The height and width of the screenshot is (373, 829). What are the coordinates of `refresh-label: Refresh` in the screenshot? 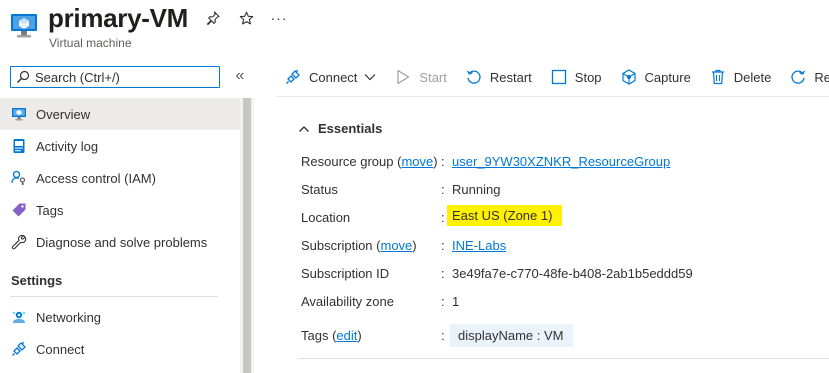 It's located at (821, 77).